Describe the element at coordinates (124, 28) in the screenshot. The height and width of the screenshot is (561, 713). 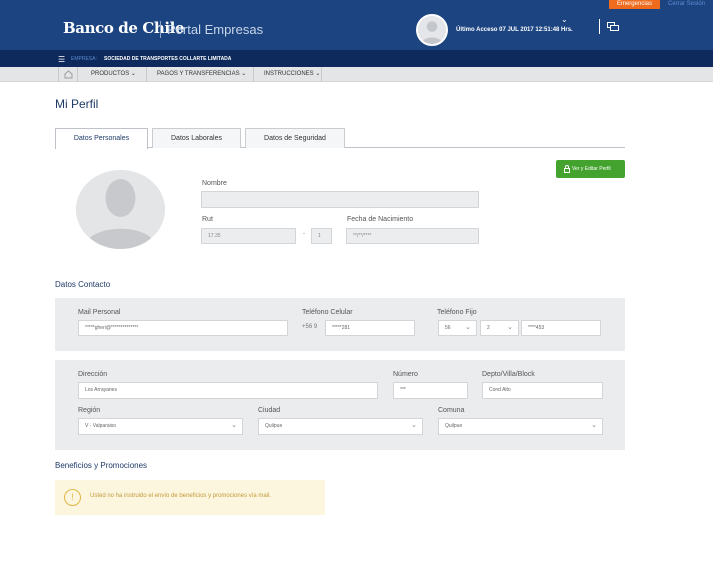
I see `bank-logo: Banco de Chile` at that location.